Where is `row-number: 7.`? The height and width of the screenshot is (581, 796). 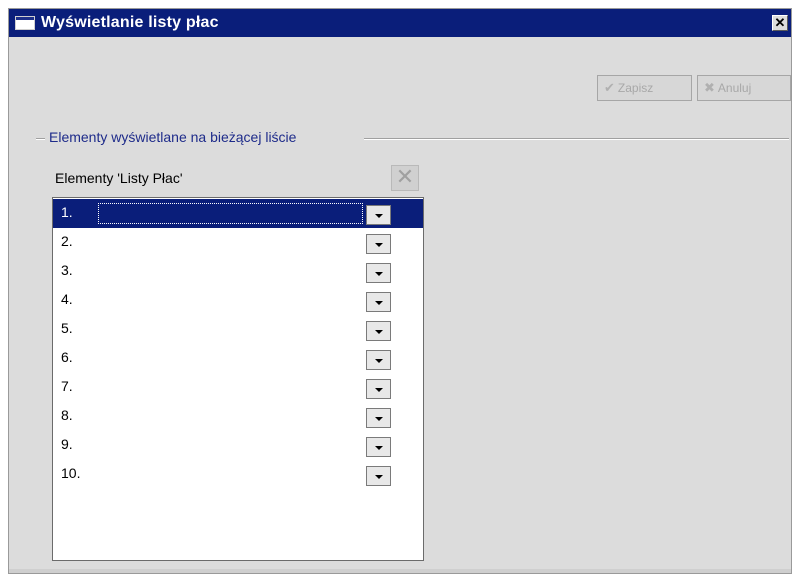 row-number: 7. is located at coordinates (67, 386).